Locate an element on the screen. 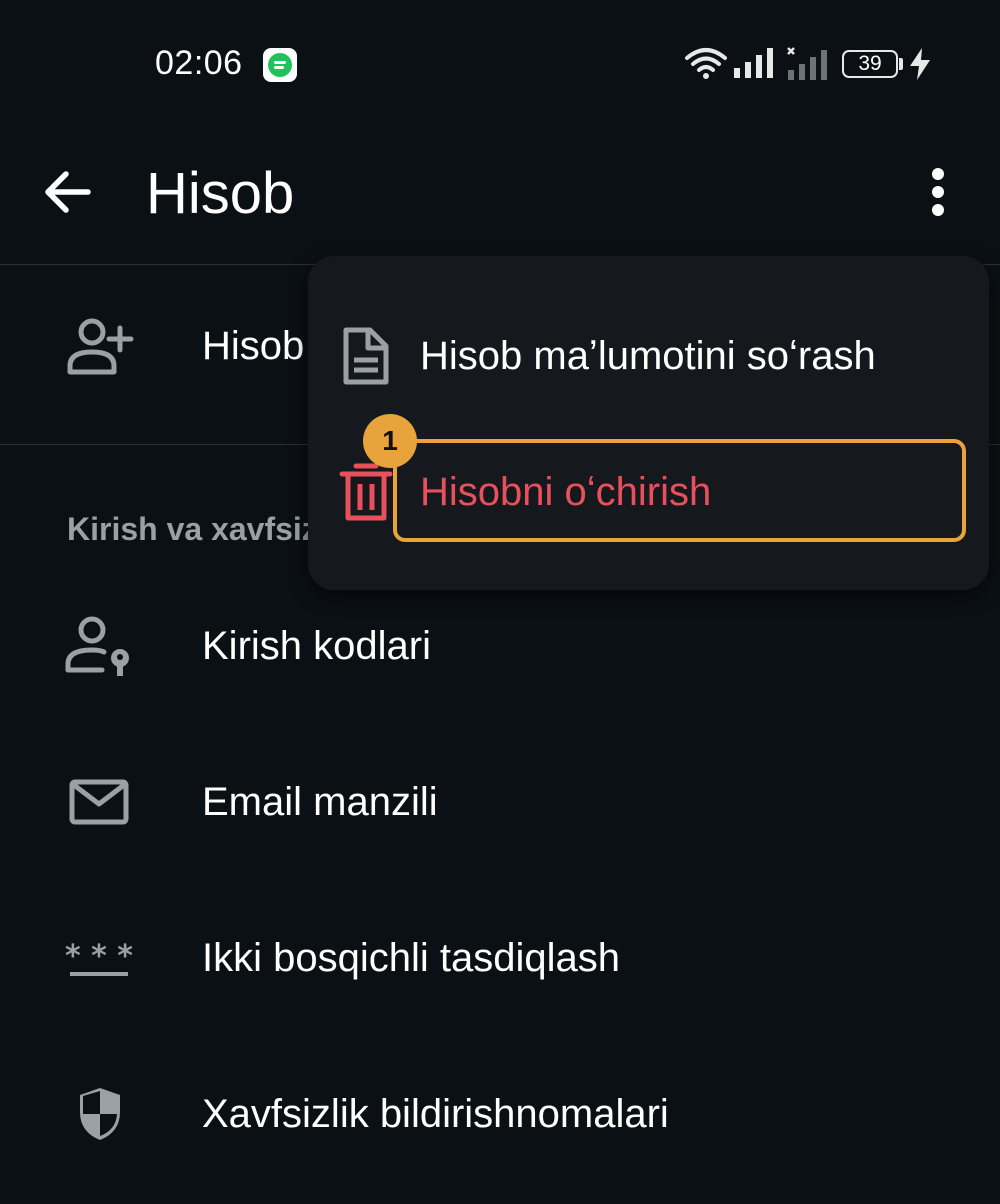 This screenshot has height=1204, width=1000. shield-icon is located at coordinates (100, 1114).